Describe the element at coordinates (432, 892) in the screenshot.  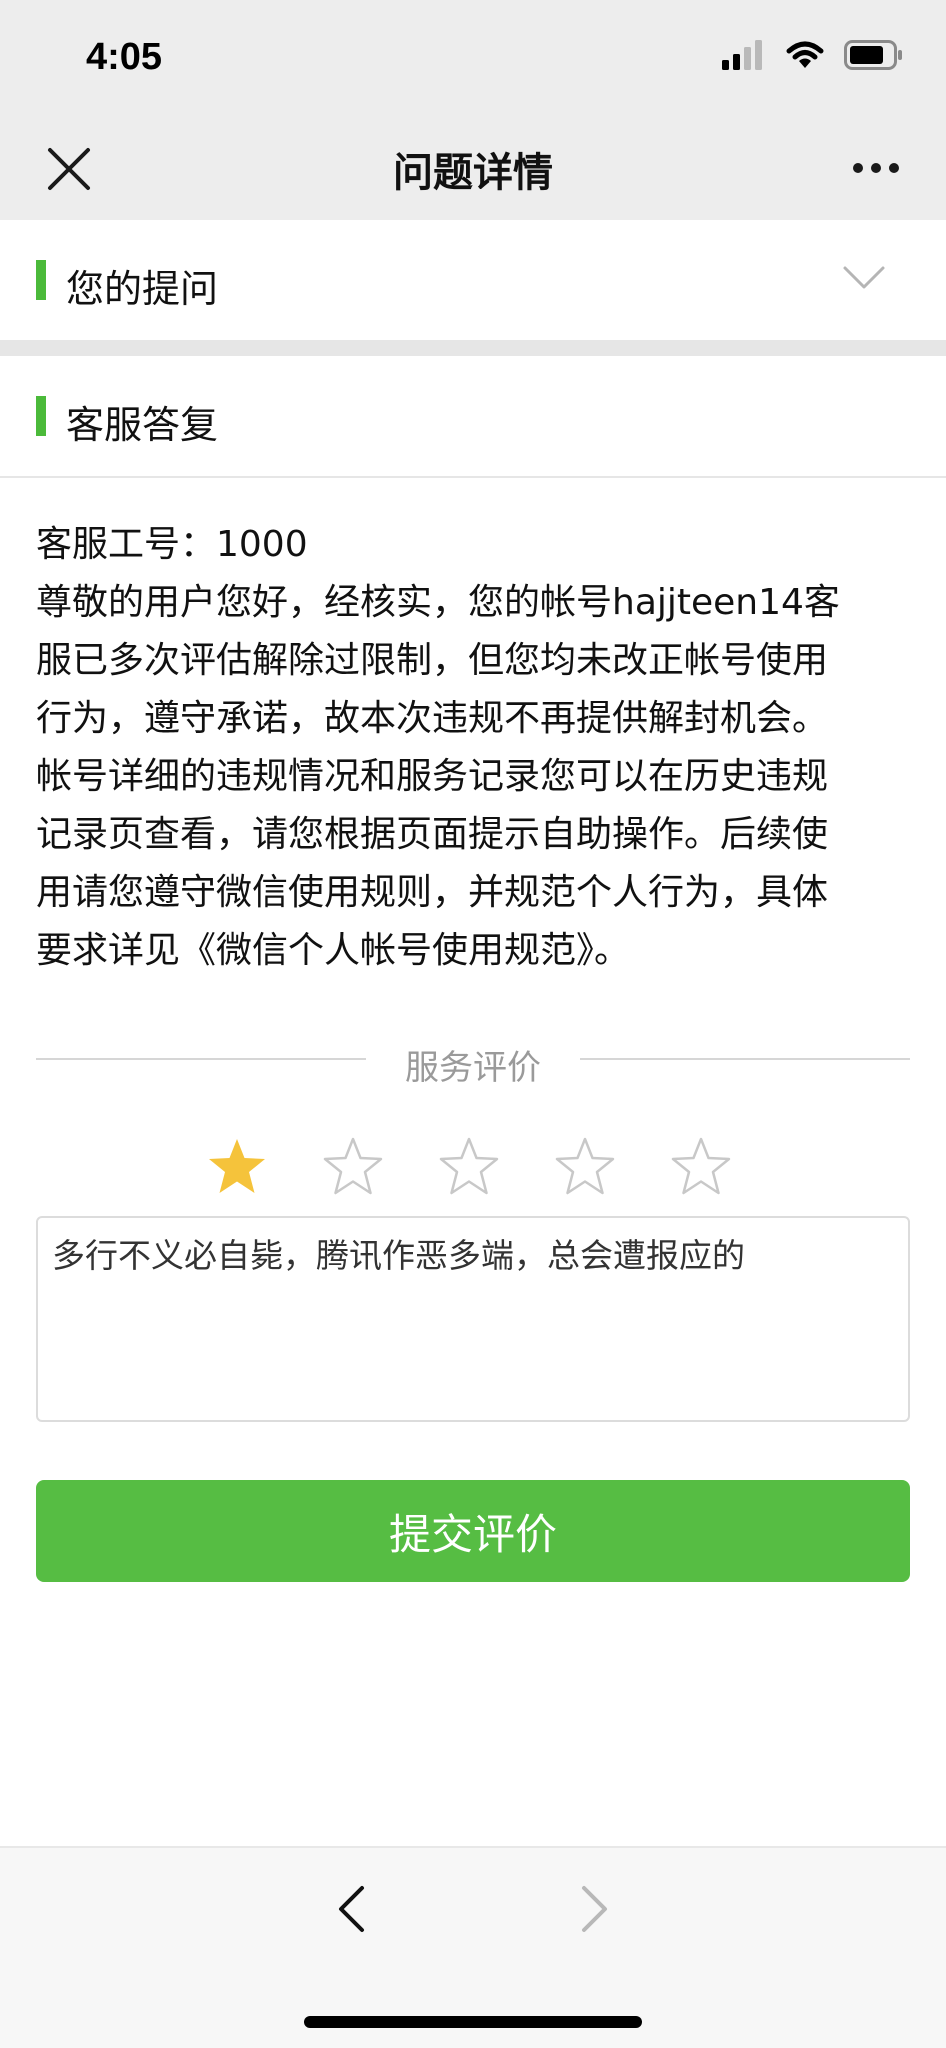
I see `answer-line: 用请您遵守微信使用规则，并规范个人行为，具体` at that location.